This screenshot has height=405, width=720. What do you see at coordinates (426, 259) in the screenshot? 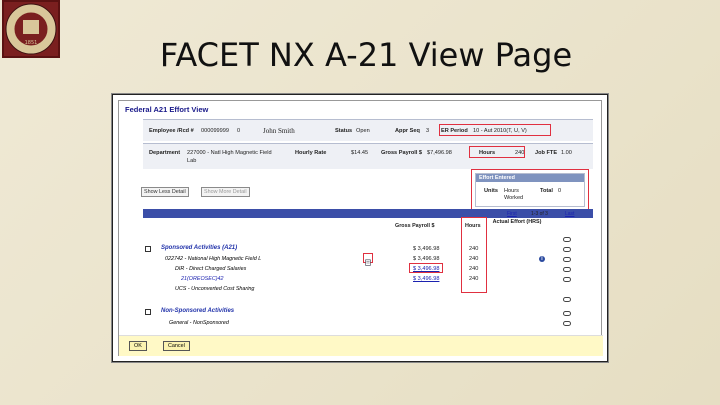
I see `project-gross: $ 3,496.98` at bounding box center [426, 259].